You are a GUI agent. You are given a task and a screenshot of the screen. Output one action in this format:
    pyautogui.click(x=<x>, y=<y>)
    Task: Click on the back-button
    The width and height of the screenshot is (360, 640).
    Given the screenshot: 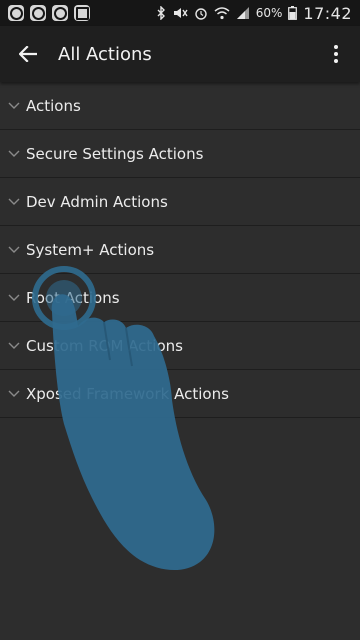 What is the action you would take?
    pyautogui.click(x=28, y=54)
    